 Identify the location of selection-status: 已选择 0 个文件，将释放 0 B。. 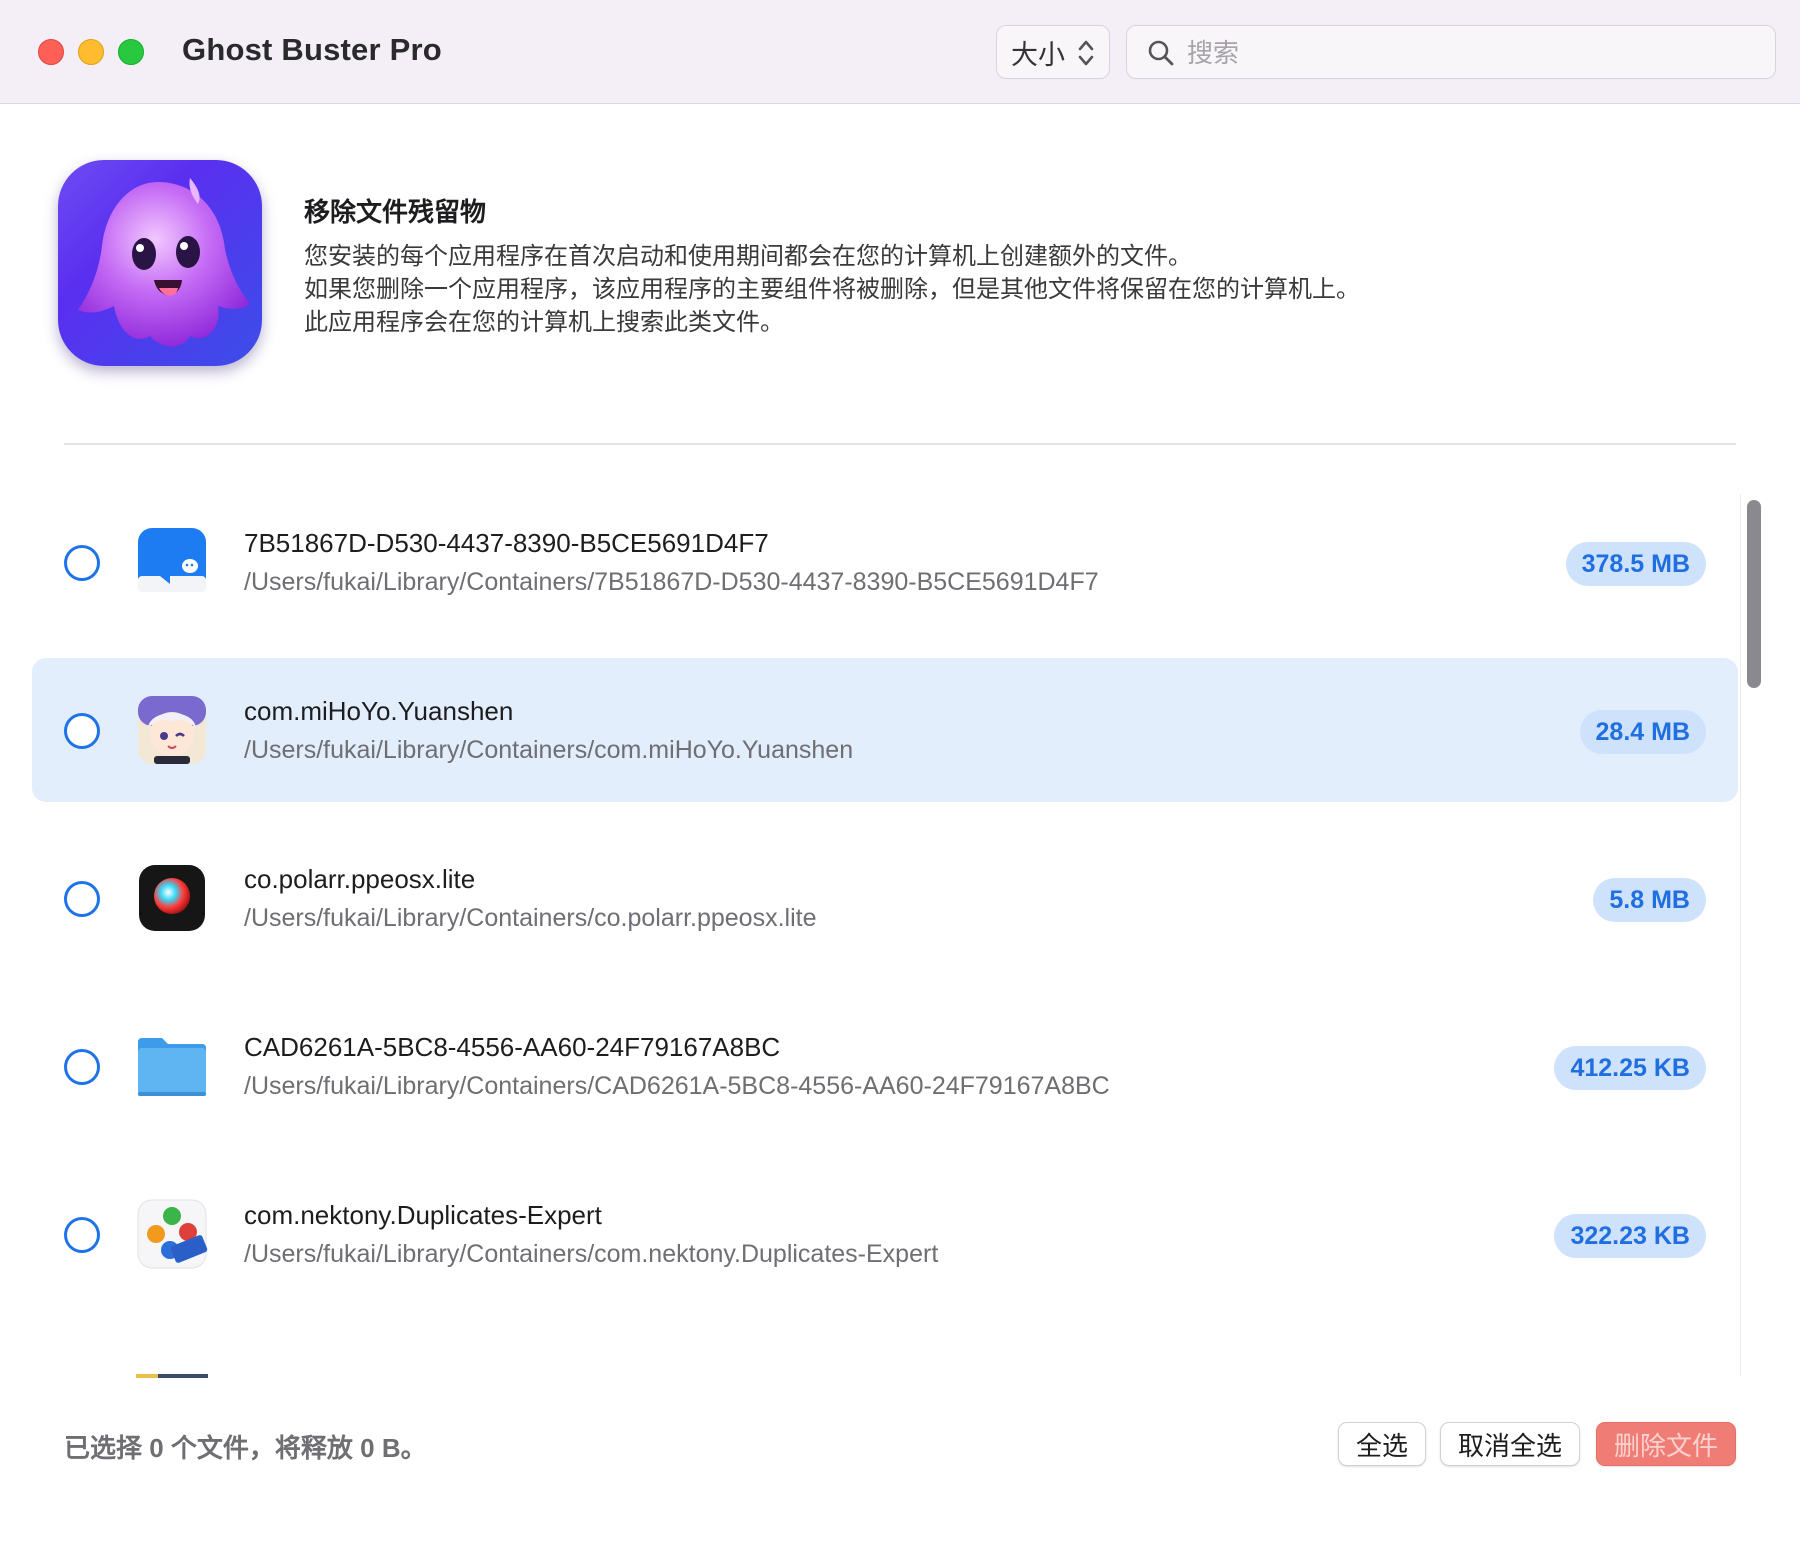
(245, 1448).